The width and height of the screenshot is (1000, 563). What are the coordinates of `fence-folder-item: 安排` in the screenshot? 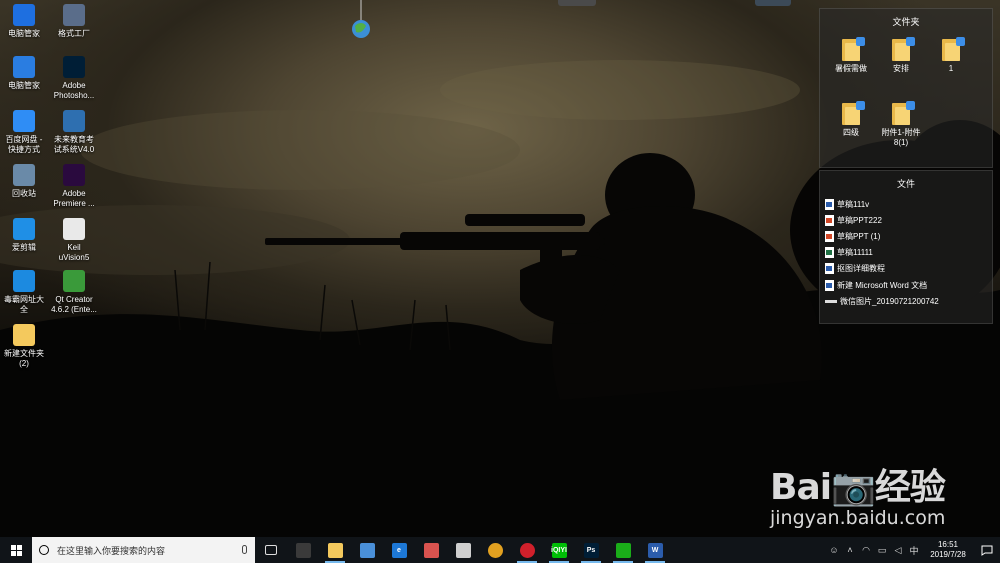 It's located at (901, 55).